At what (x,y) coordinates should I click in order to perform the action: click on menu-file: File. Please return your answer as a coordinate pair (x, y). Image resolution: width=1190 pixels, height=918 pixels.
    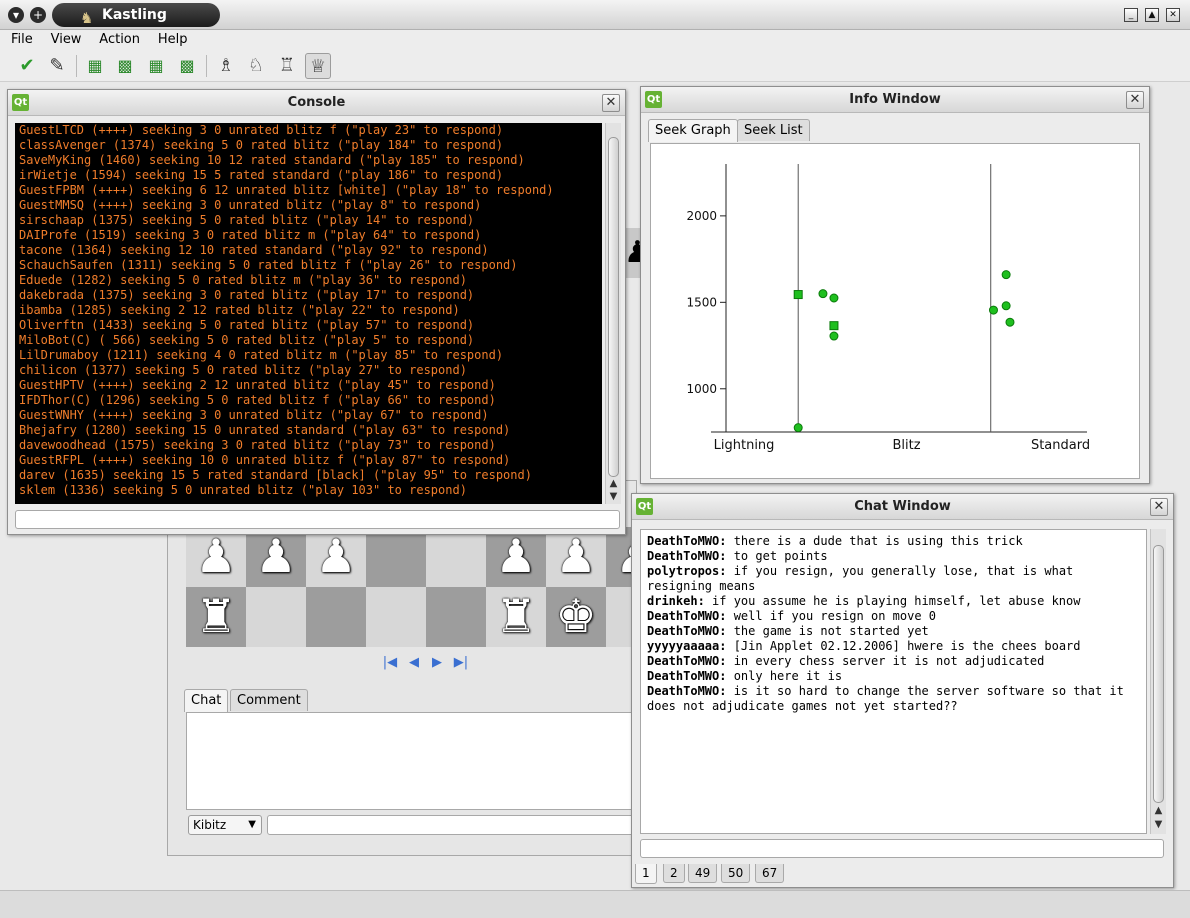
    Looking at the image, I should click on (22, 39).